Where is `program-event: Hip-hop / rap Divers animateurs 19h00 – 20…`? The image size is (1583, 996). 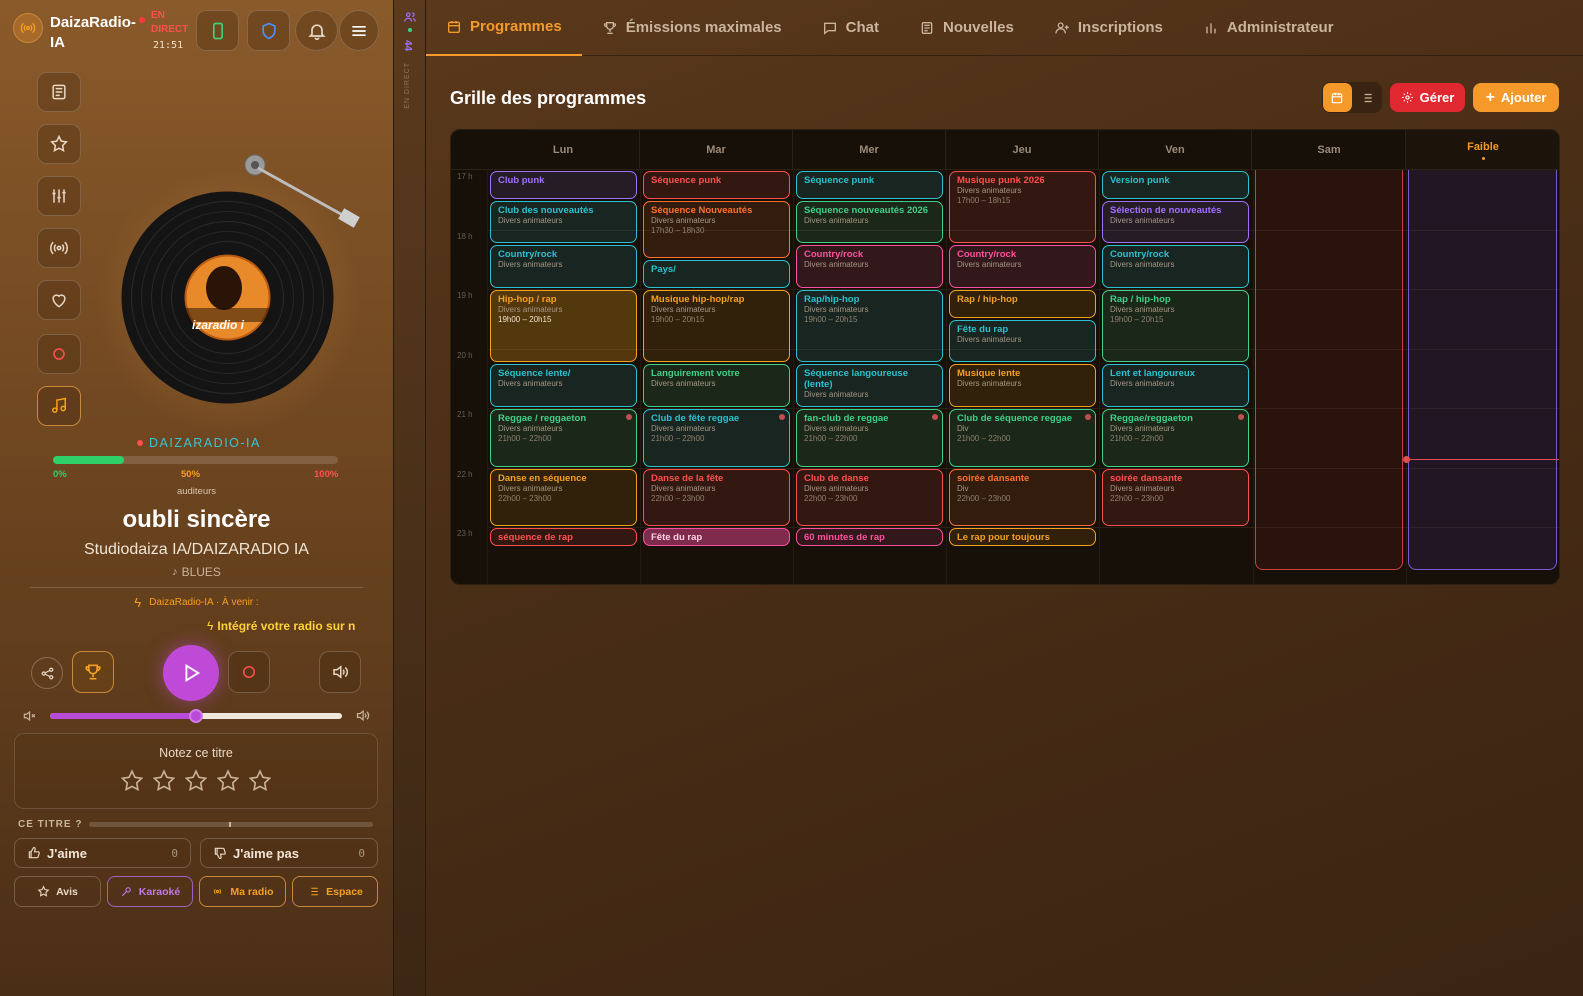 program-event: Hip-hop / rap Divers animateurs 19h00 – 20… is located at coordinates (563, 326).